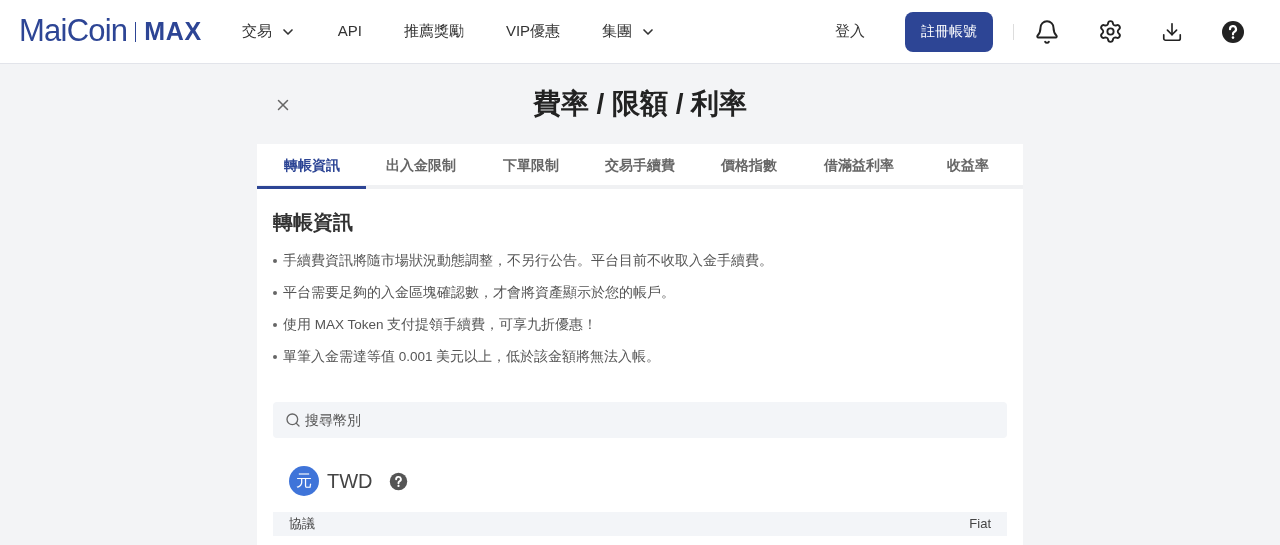 The width and height of the screenshot is (1280, 545). What do you see at coordinates (968, 166) in the screenshot?
I see `tab: 收益率` at bounding box center [968, 166].